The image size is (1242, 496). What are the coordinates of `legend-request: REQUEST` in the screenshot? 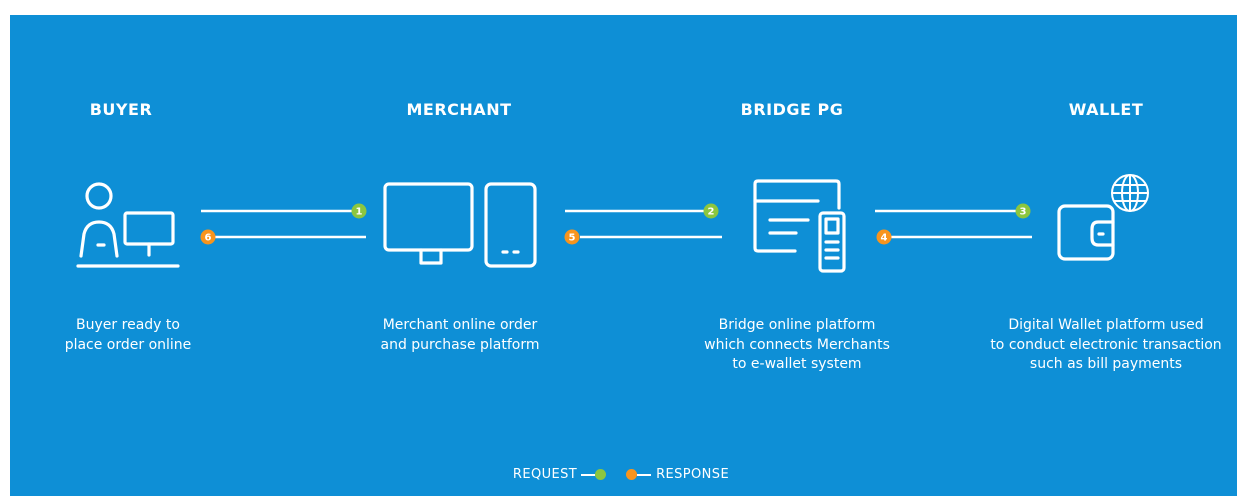 It's located at (568, 474).